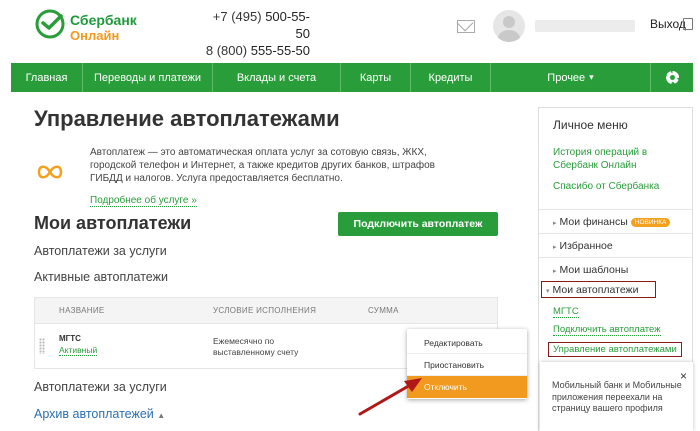  I want to click on nav-item-home: Главная, so click(47, 77).